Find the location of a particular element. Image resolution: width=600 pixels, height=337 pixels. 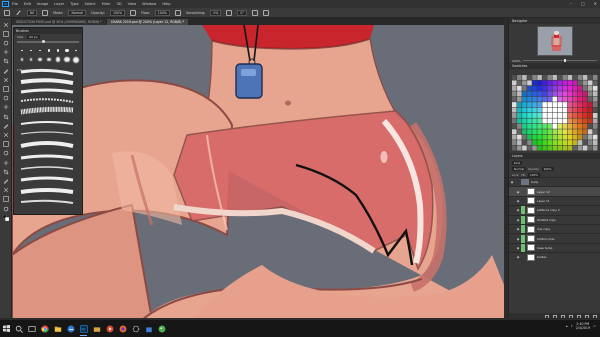

edge-icon is located at coordinates (70, 328).